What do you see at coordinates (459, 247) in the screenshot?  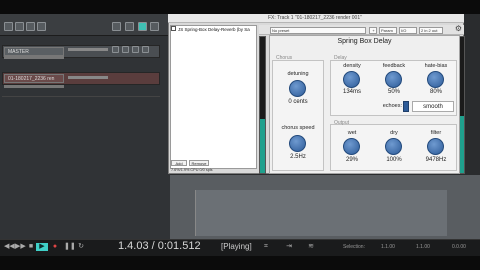 I see `selection-length: 0.0.00` at bounding box center [459, 247].